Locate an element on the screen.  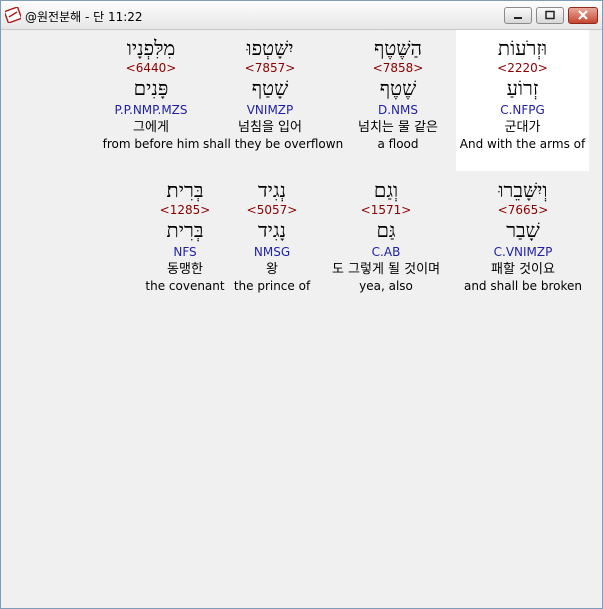
english-gloss: and shall be broken is located at coordinates (523, 286).